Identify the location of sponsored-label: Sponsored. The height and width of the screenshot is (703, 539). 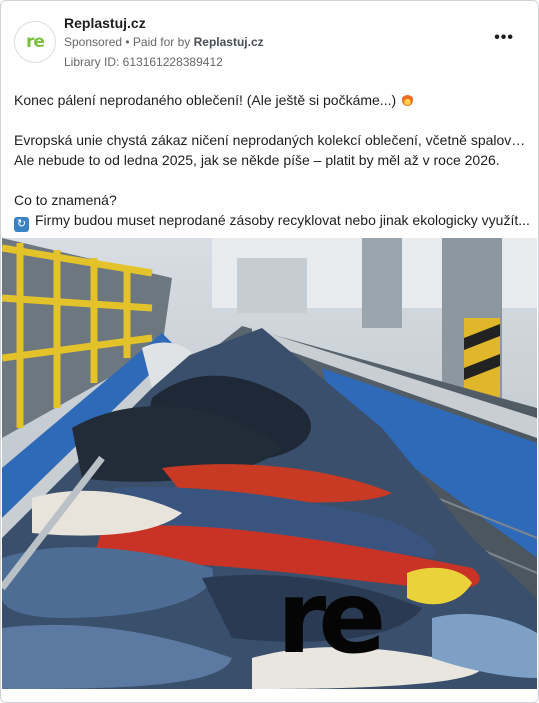
(93, 42).